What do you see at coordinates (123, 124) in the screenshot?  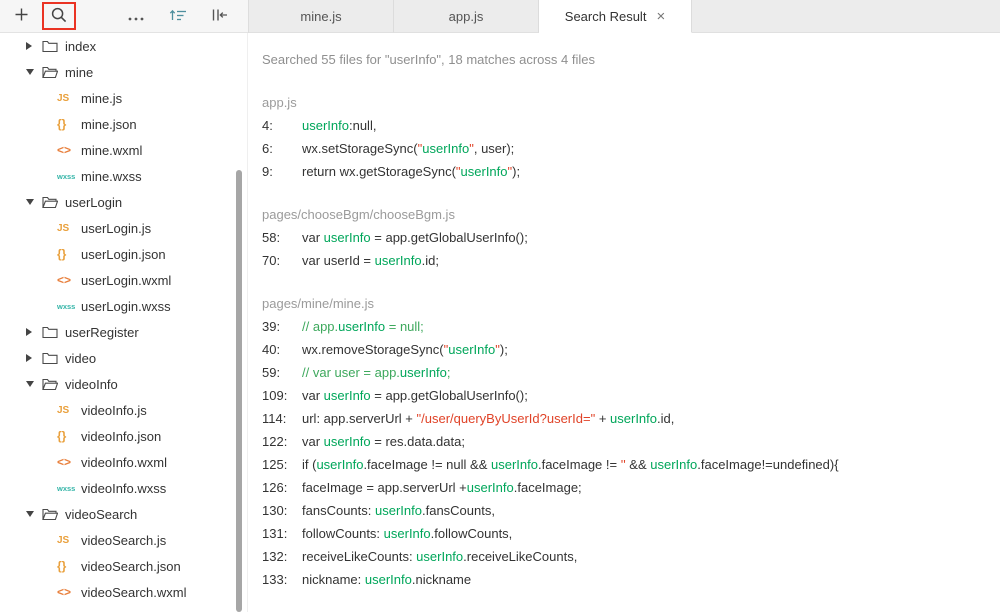 I see `tree-file-mine-json: {} mine.json` at bounding box center [123, 124].